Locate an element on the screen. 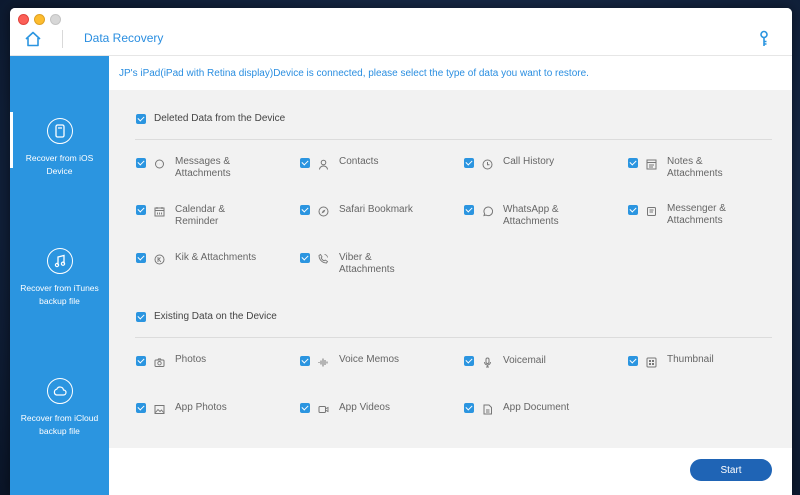 Image resolution: width=800 pixels, height=495 pixels. checkbox-notes is located at coordinates (633, 163).